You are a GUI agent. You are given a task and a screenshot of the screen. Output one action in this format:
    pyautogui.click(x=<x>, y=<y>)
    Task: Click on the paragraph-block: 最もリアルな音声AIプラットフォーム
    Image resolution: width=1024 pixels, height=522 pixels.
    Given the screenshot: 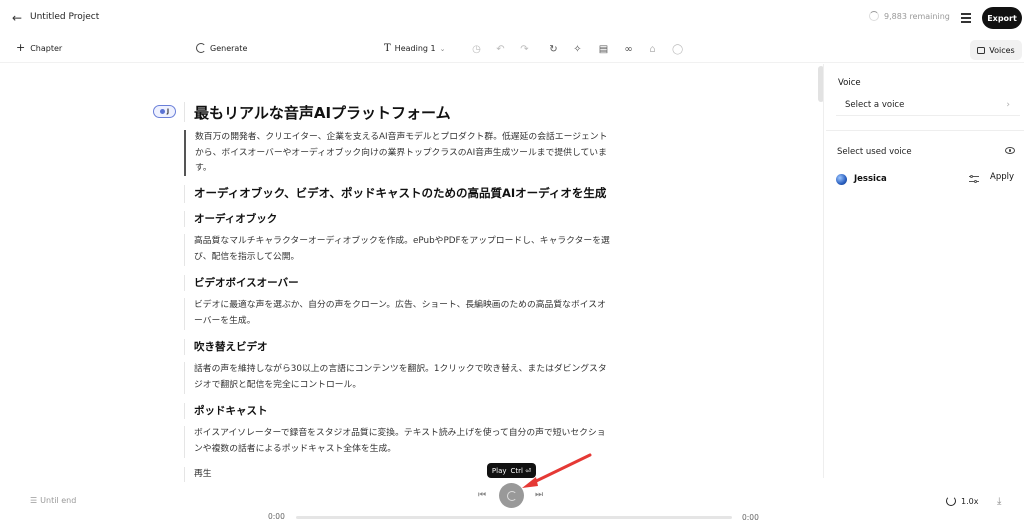 What is the action you would take?
    pyautogui.click(x=317, y=112)
    